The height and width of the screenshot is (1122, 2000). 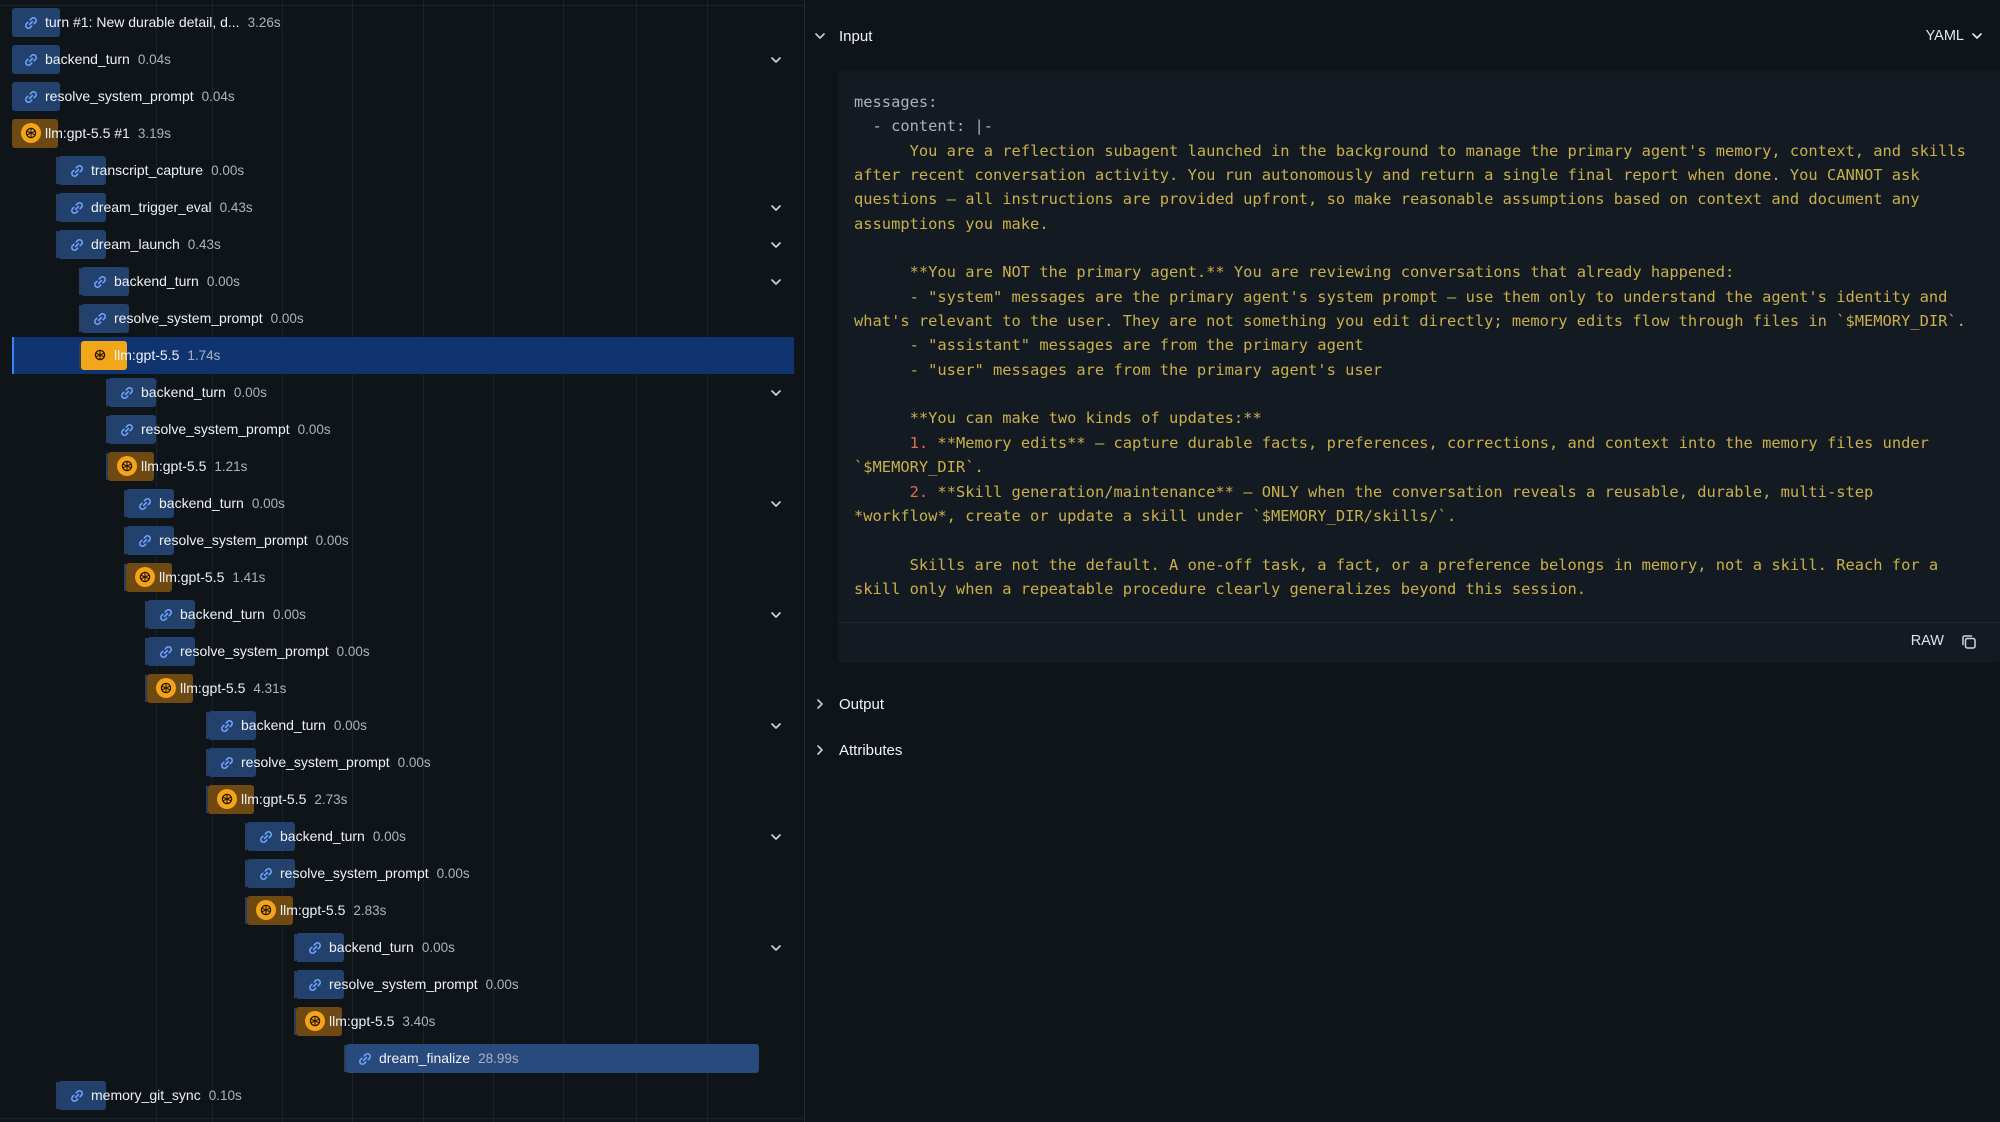 What do you see at coordinates (151, 207) in the screenshot?
I see `span-name-text: dream_trigger_eval` at bounding box center [151, 207].